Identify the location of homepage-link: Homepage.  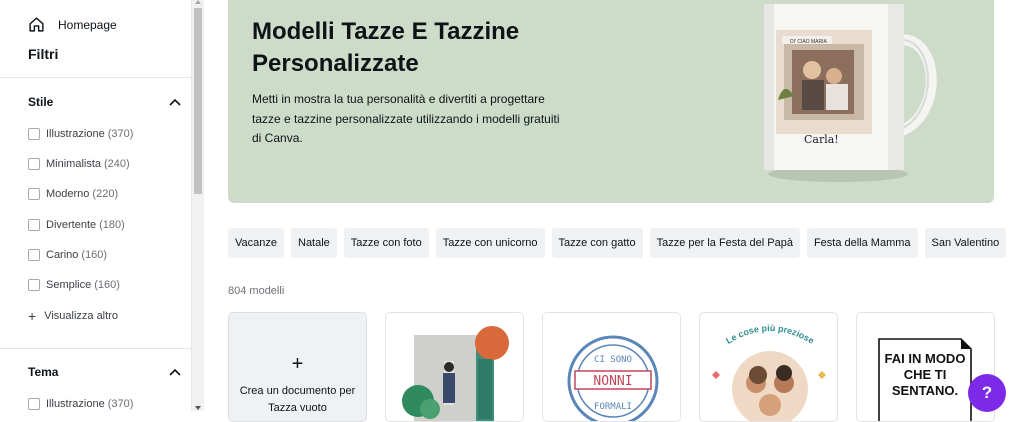
(72, 24).